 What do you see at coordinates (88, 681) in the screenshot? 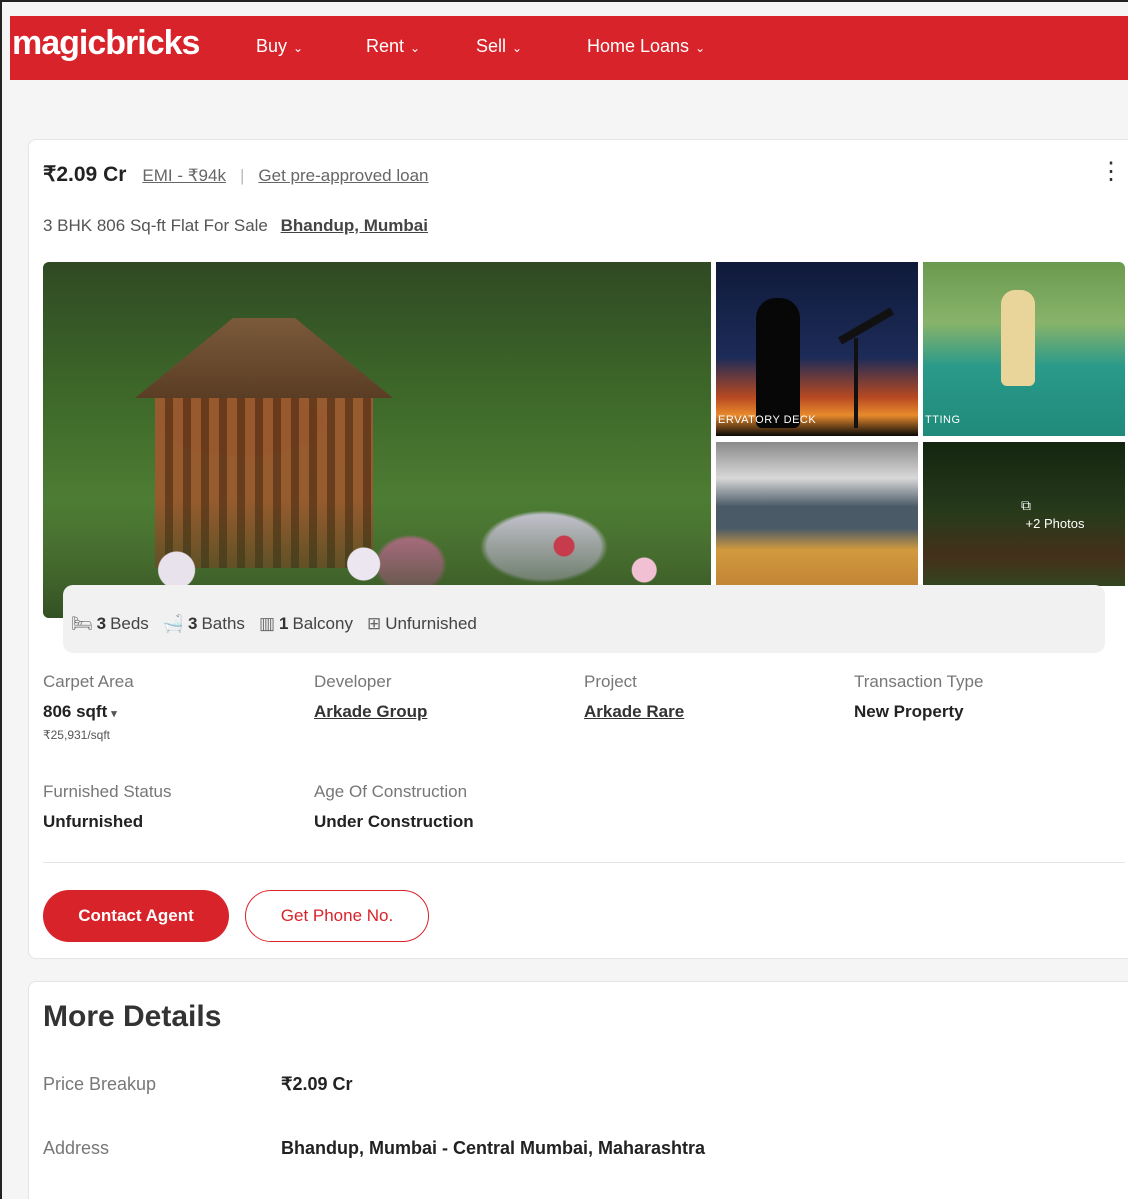
I see `spec-label: Carpet Area` at bounding box center [88, 681].